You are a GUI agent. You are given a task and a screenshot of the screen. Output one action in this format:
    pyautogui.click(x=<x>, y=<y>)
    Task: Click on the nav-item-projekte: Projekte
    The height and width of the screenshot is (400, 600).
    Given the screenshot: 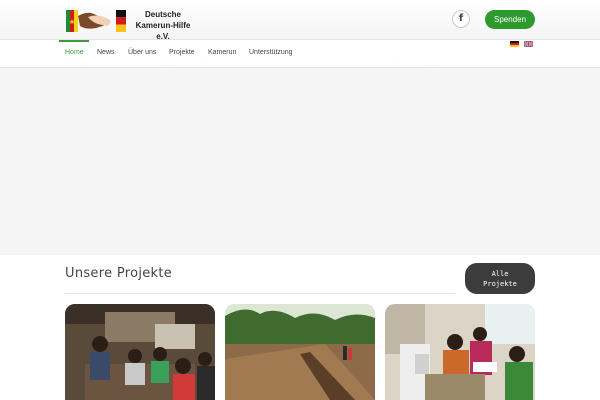 What is the action you would take?
    pyautogui.click(x=182, y=52)
    